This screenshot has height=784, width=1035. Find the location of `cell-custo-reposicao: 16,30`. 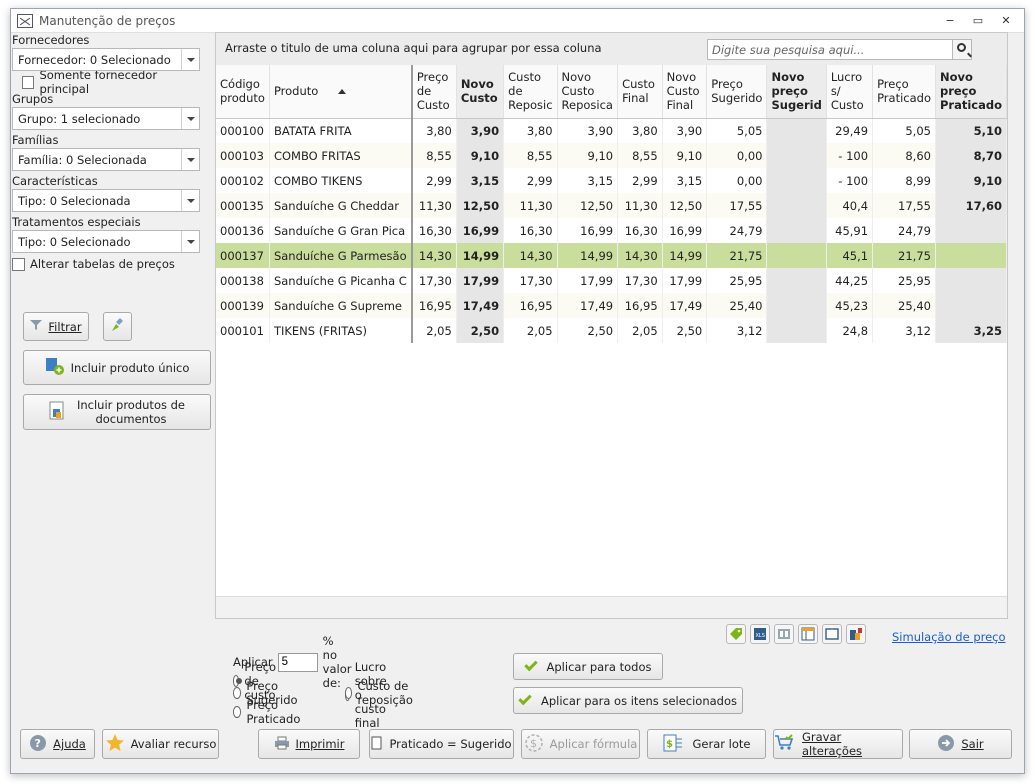

cell-custo-reposicao: 16,30 is located at coordinates (530, 230).